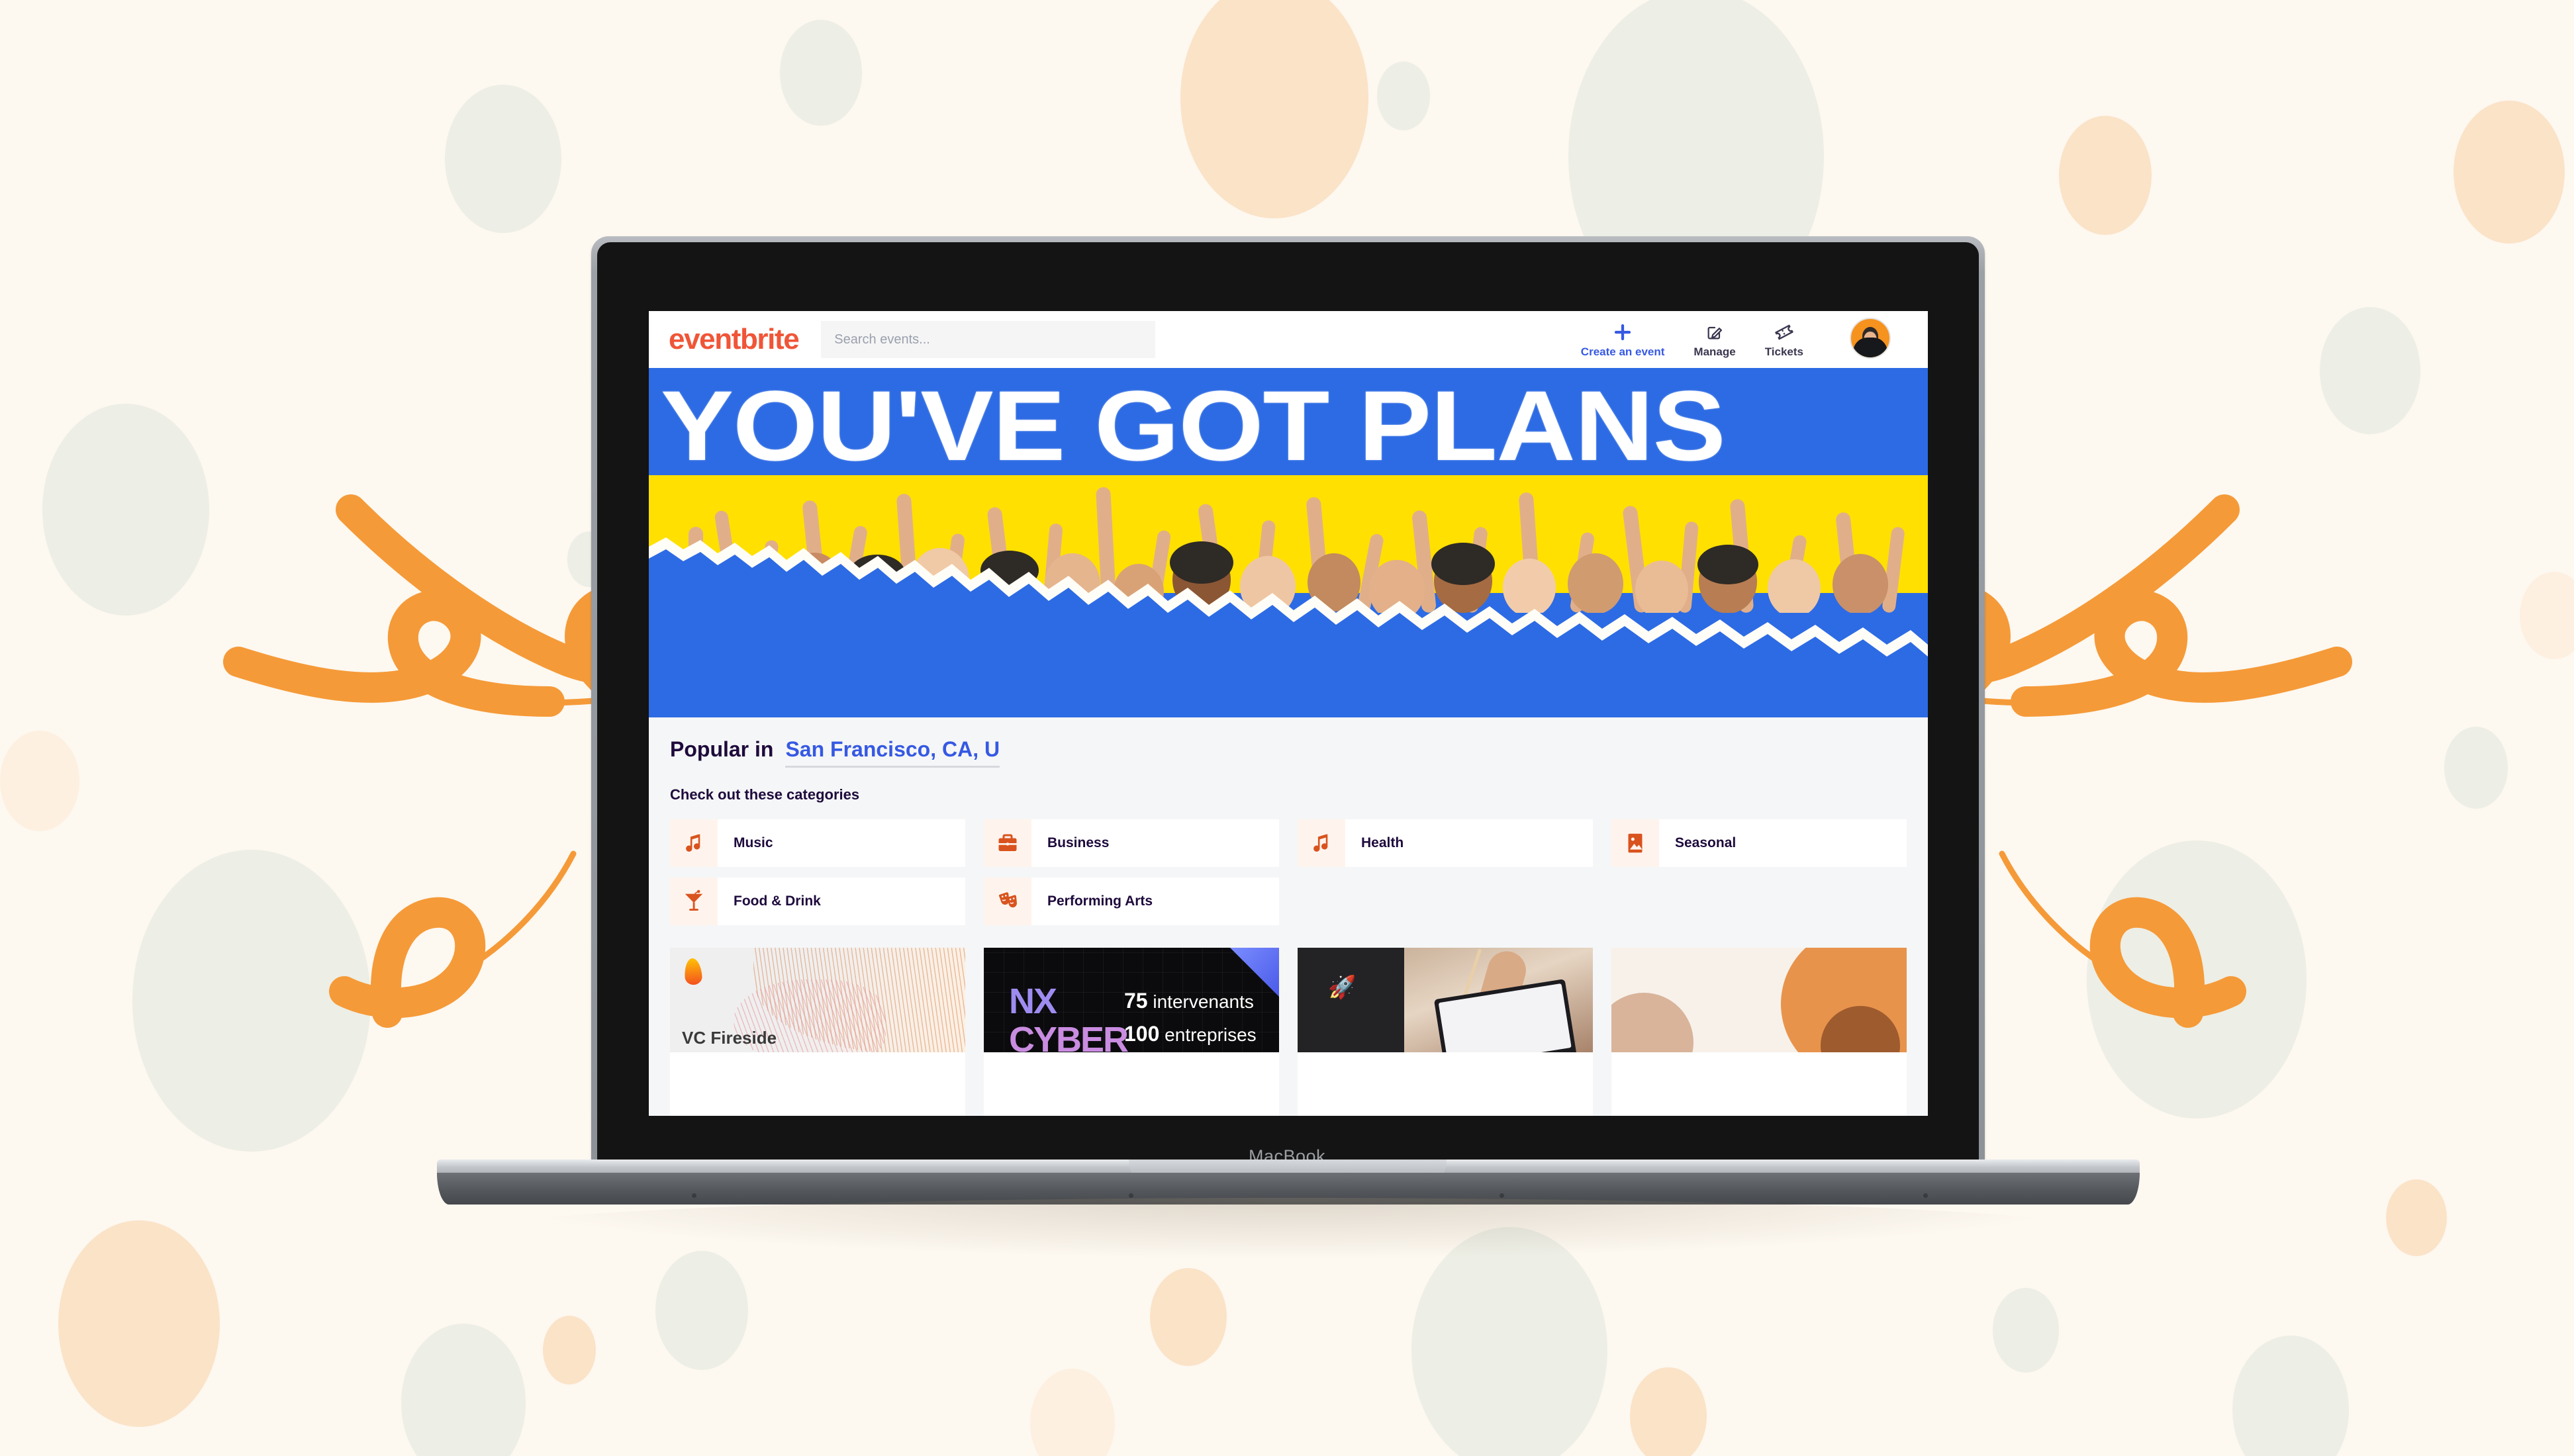  What do you see at coordinates (1193, 425) in the screenshot?
I see `hero-headline: YOU'VE GOT PLANS` at bounding box center [1193, 425].